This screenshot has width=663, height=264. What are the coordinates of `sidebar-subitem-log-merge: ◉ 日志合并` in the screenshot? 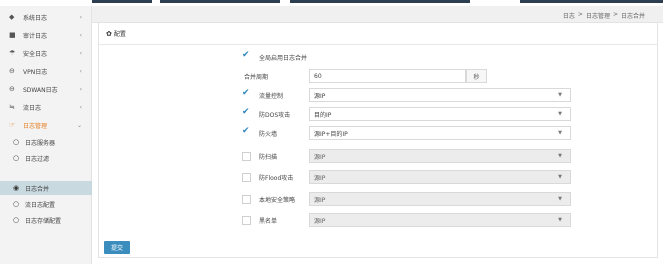 It's located at (46, 188).